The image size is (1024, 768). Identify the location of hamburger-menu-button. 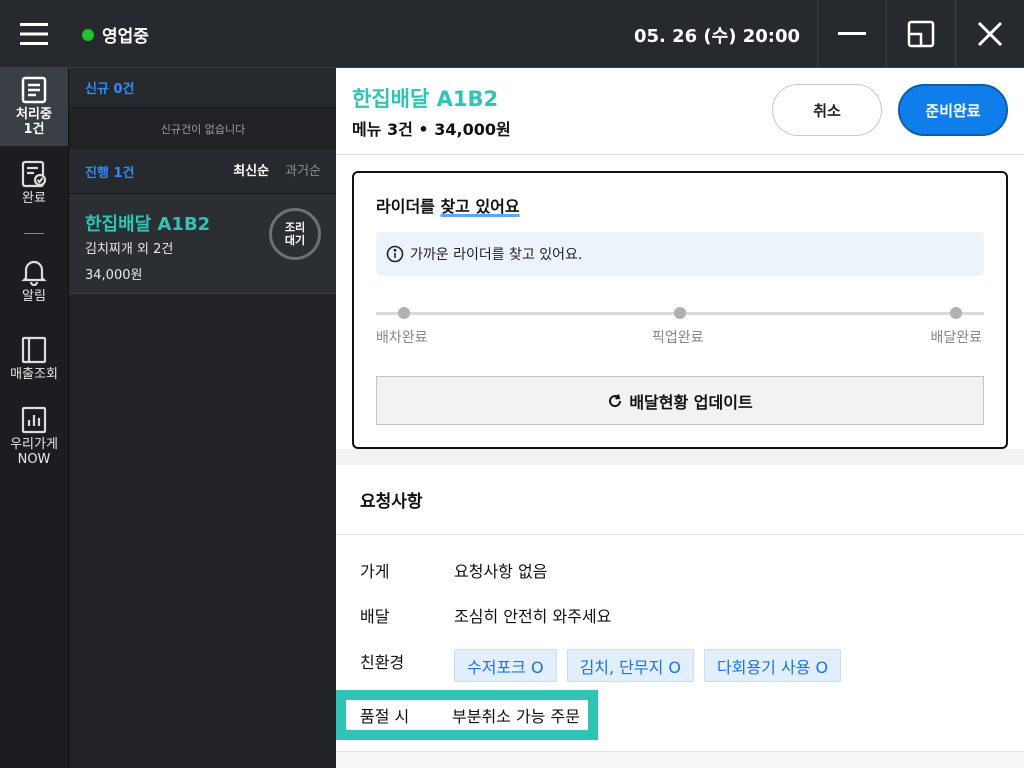
(34, 34).